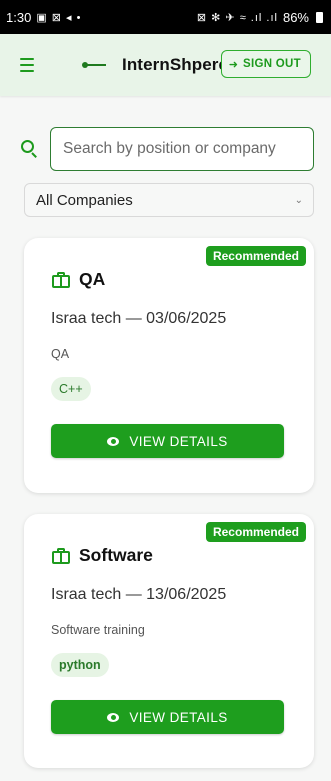 This screenshot has height=781, width=331. What do you see at coordinates (71, 389) in the screenshot?
I see `skill-tag: C++` at bounding box center [71, 389].